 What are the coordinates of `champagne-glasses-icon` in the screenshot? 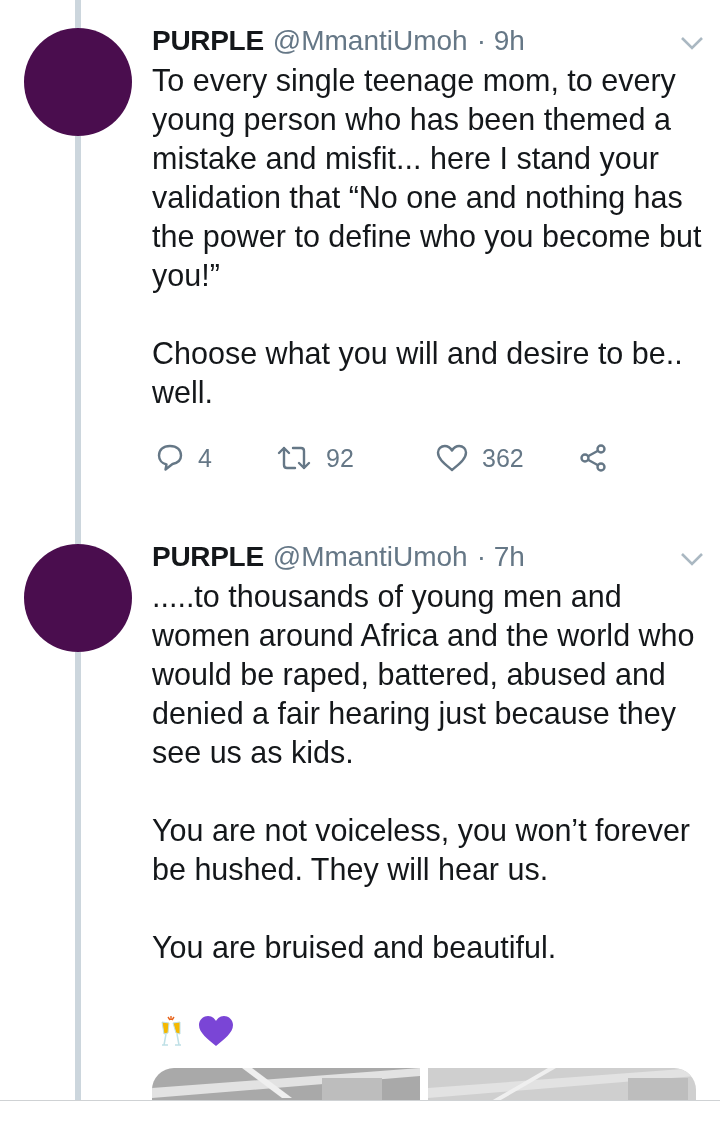 It's located at (171, 1031).